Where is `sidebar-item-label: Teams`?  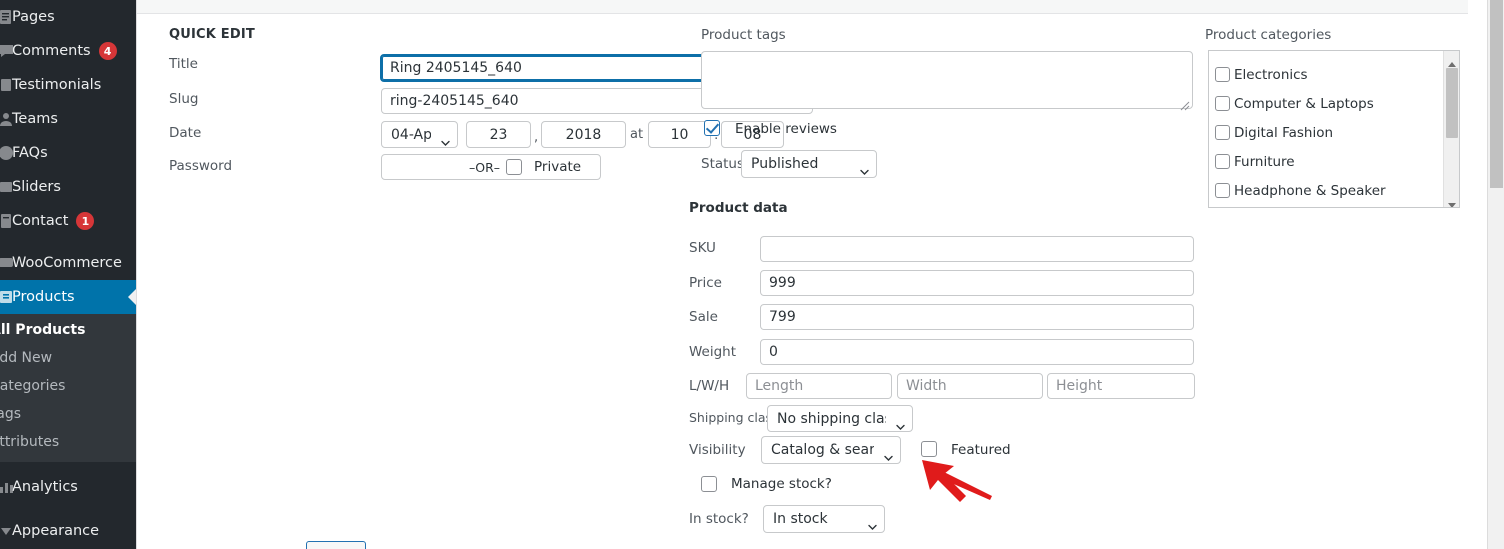 sidebar-item-label: Teams is located at coordinates (35, 119).